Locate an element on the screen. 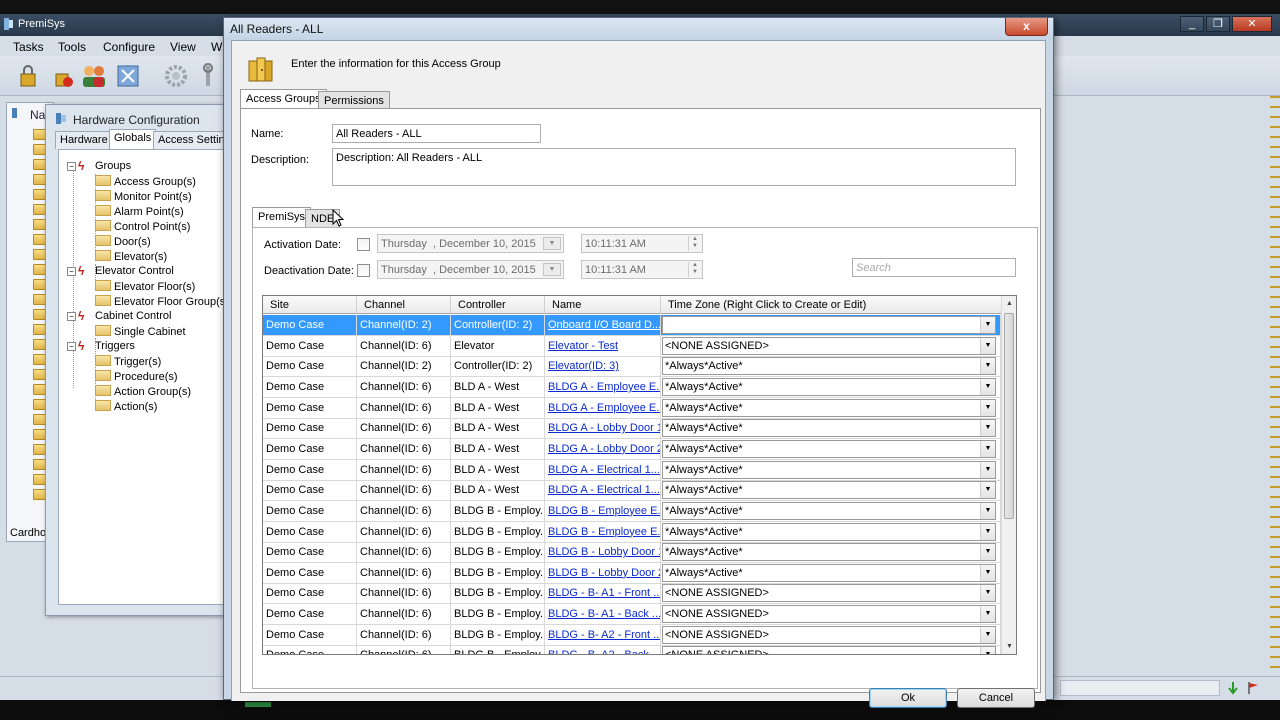 The image size is (1280, 720). column-header-channel: Channel is located at coordinates (404, 305).